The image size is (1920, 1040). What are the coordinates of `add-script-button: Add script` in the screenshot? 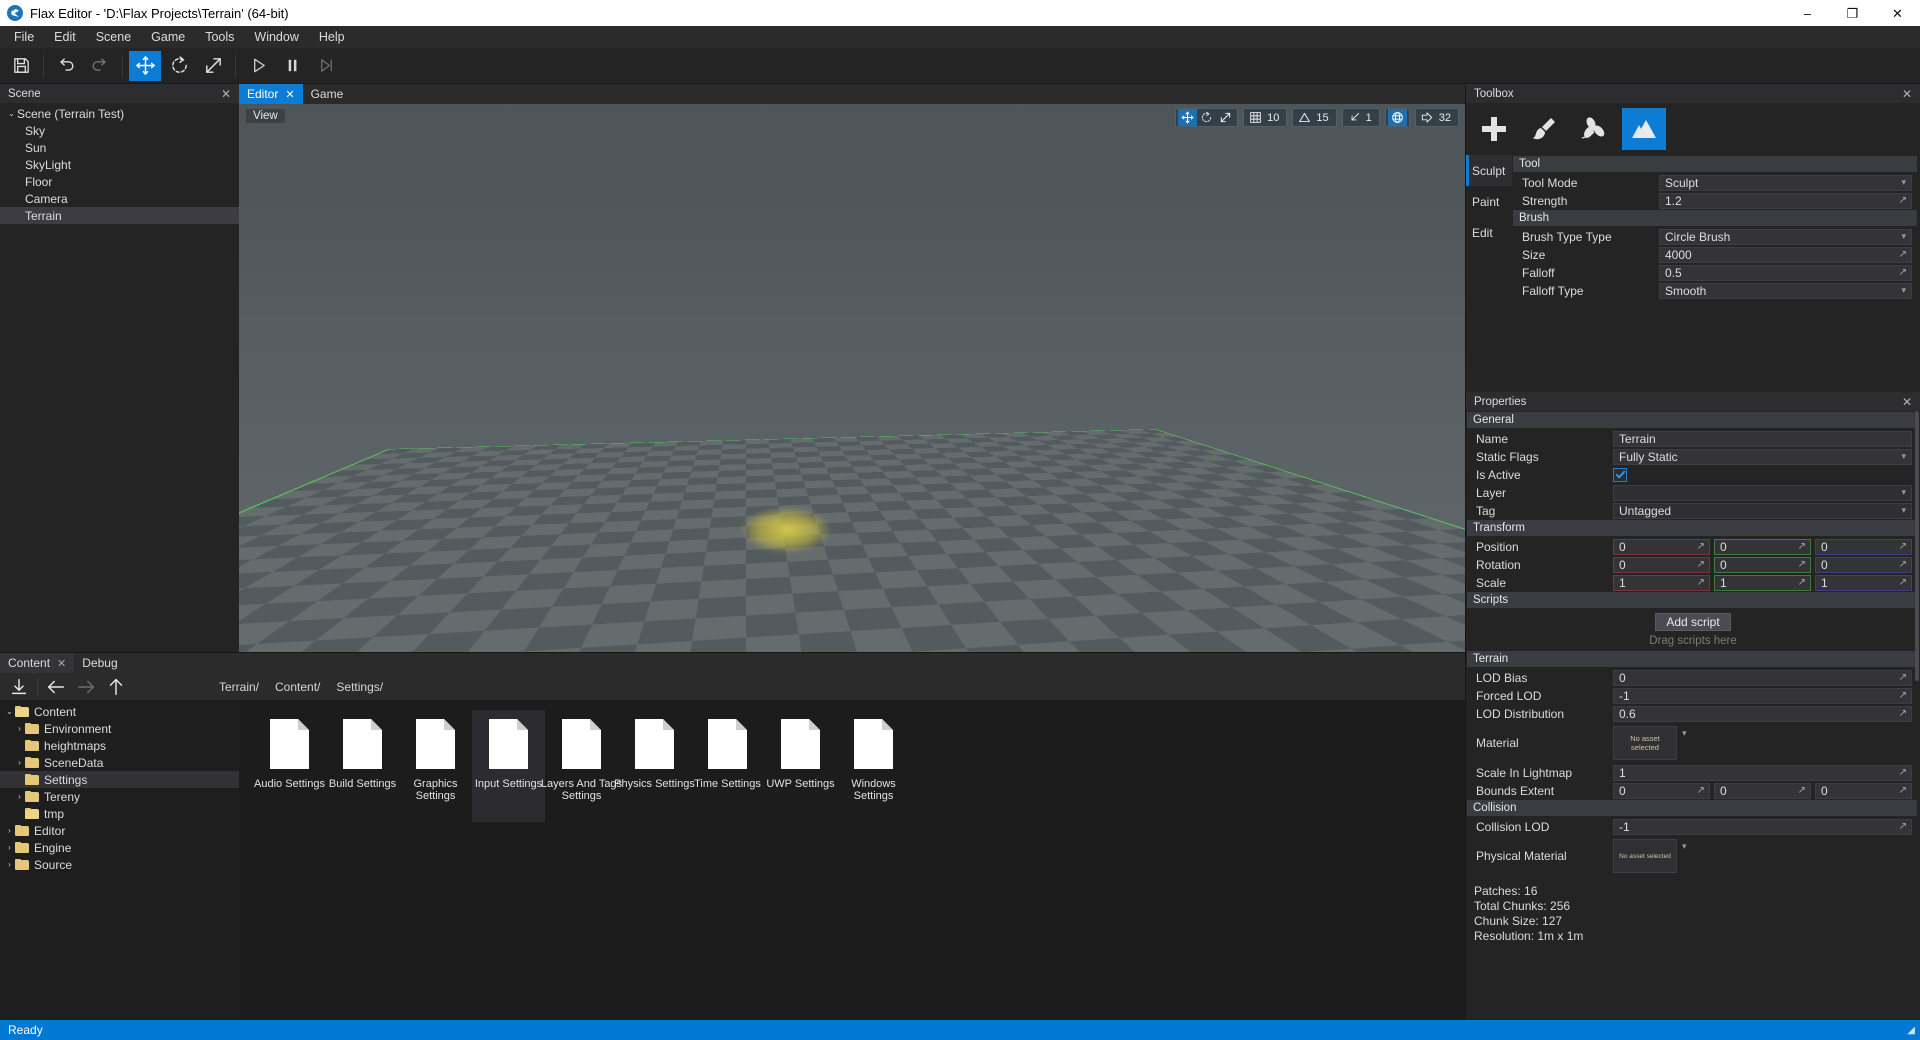 It's located at (1693, 622).